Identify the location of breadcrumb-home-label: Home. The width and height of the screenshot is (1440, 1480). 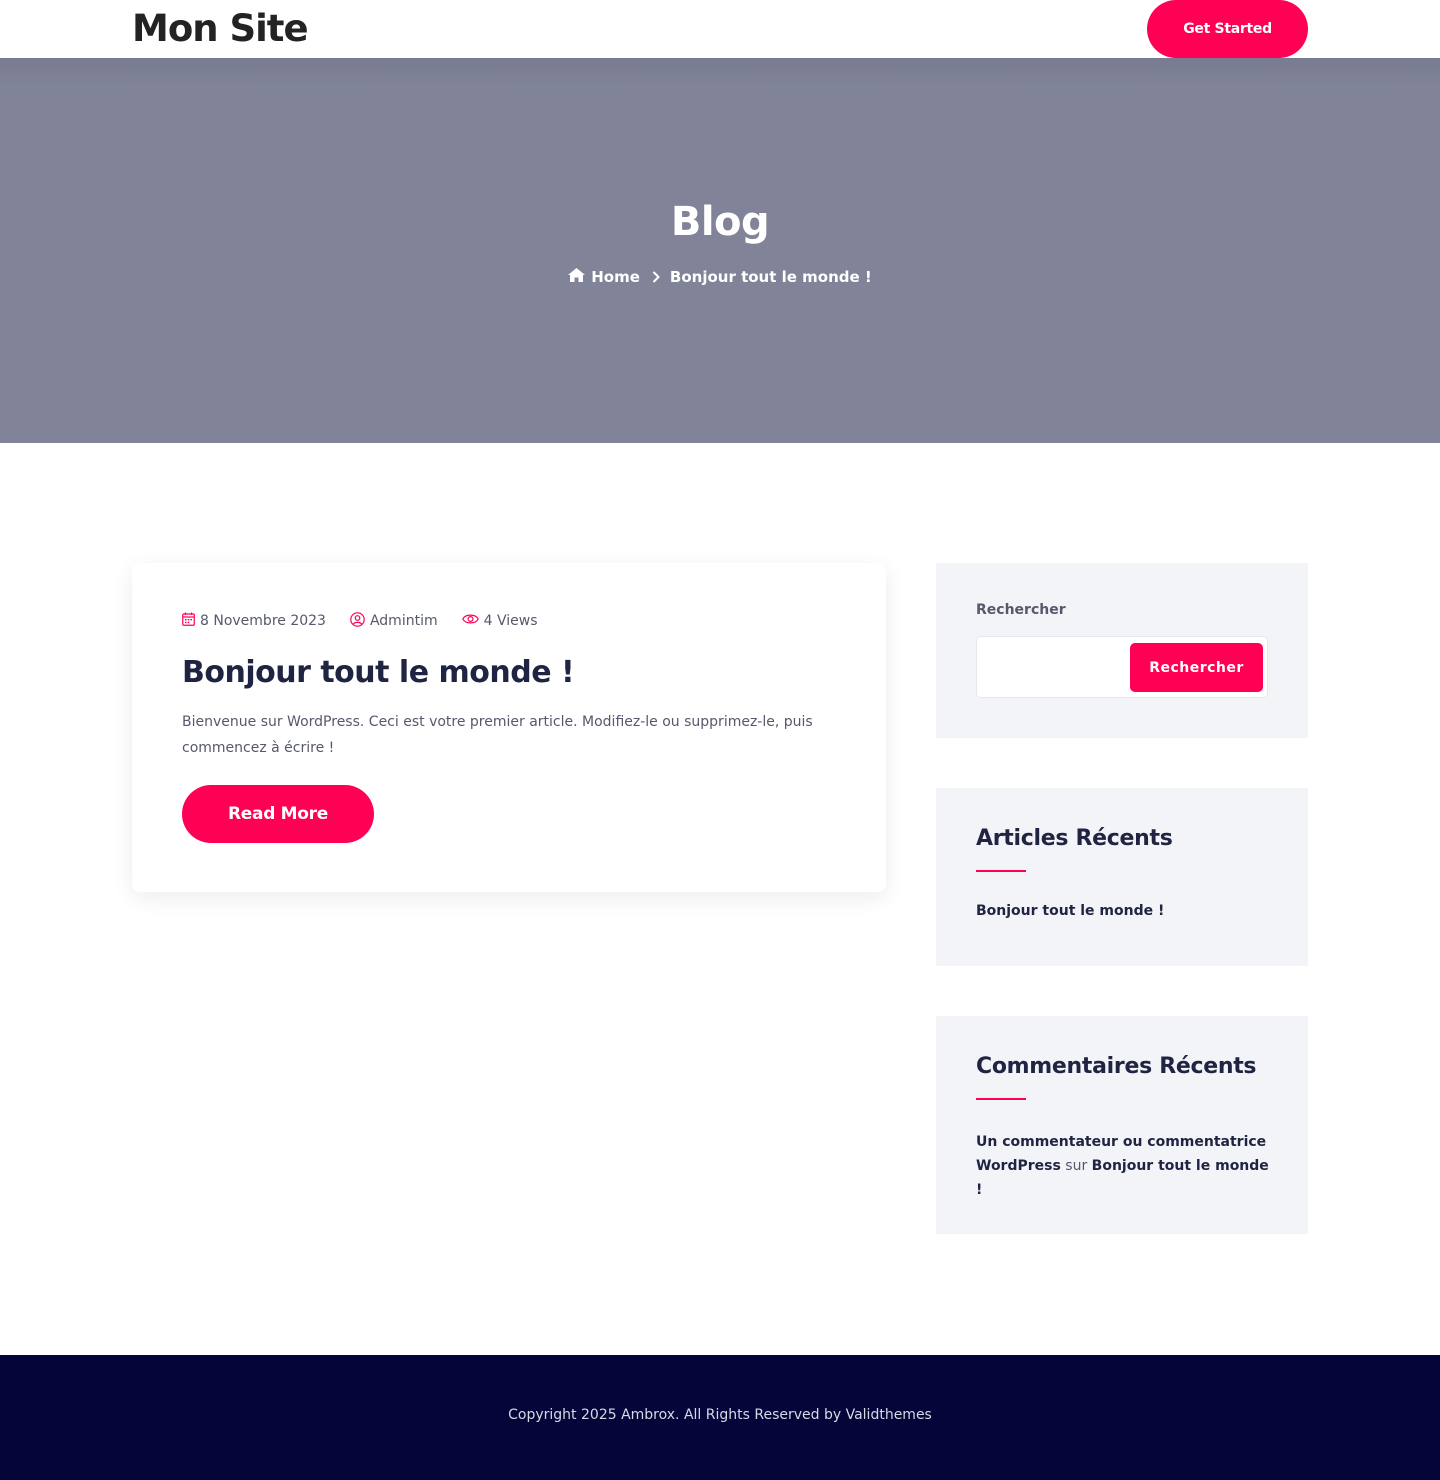
(615, 277).